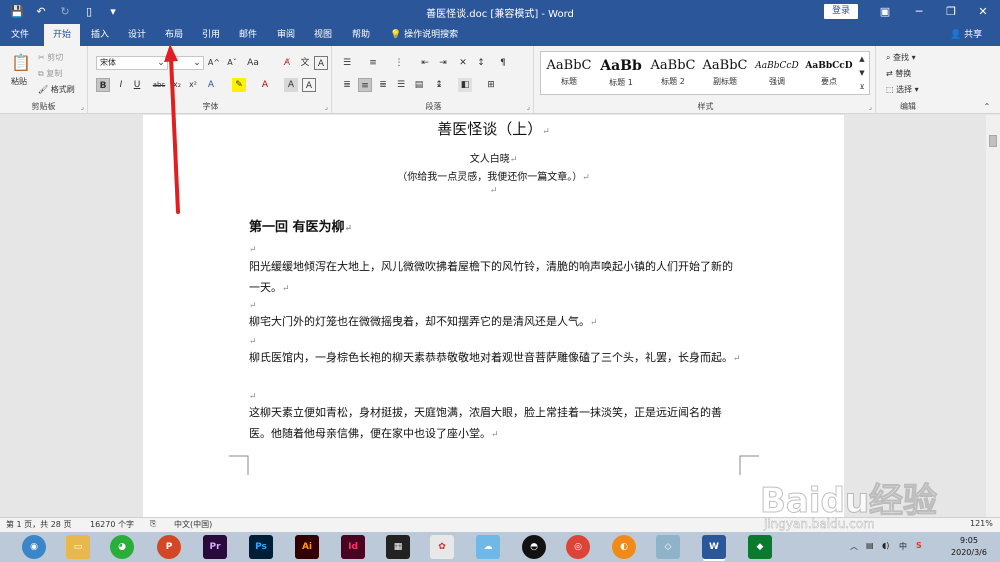  Describe the element at coordinates (62, 35) in the screenshot. I see `tab-home: 开始` at that location.